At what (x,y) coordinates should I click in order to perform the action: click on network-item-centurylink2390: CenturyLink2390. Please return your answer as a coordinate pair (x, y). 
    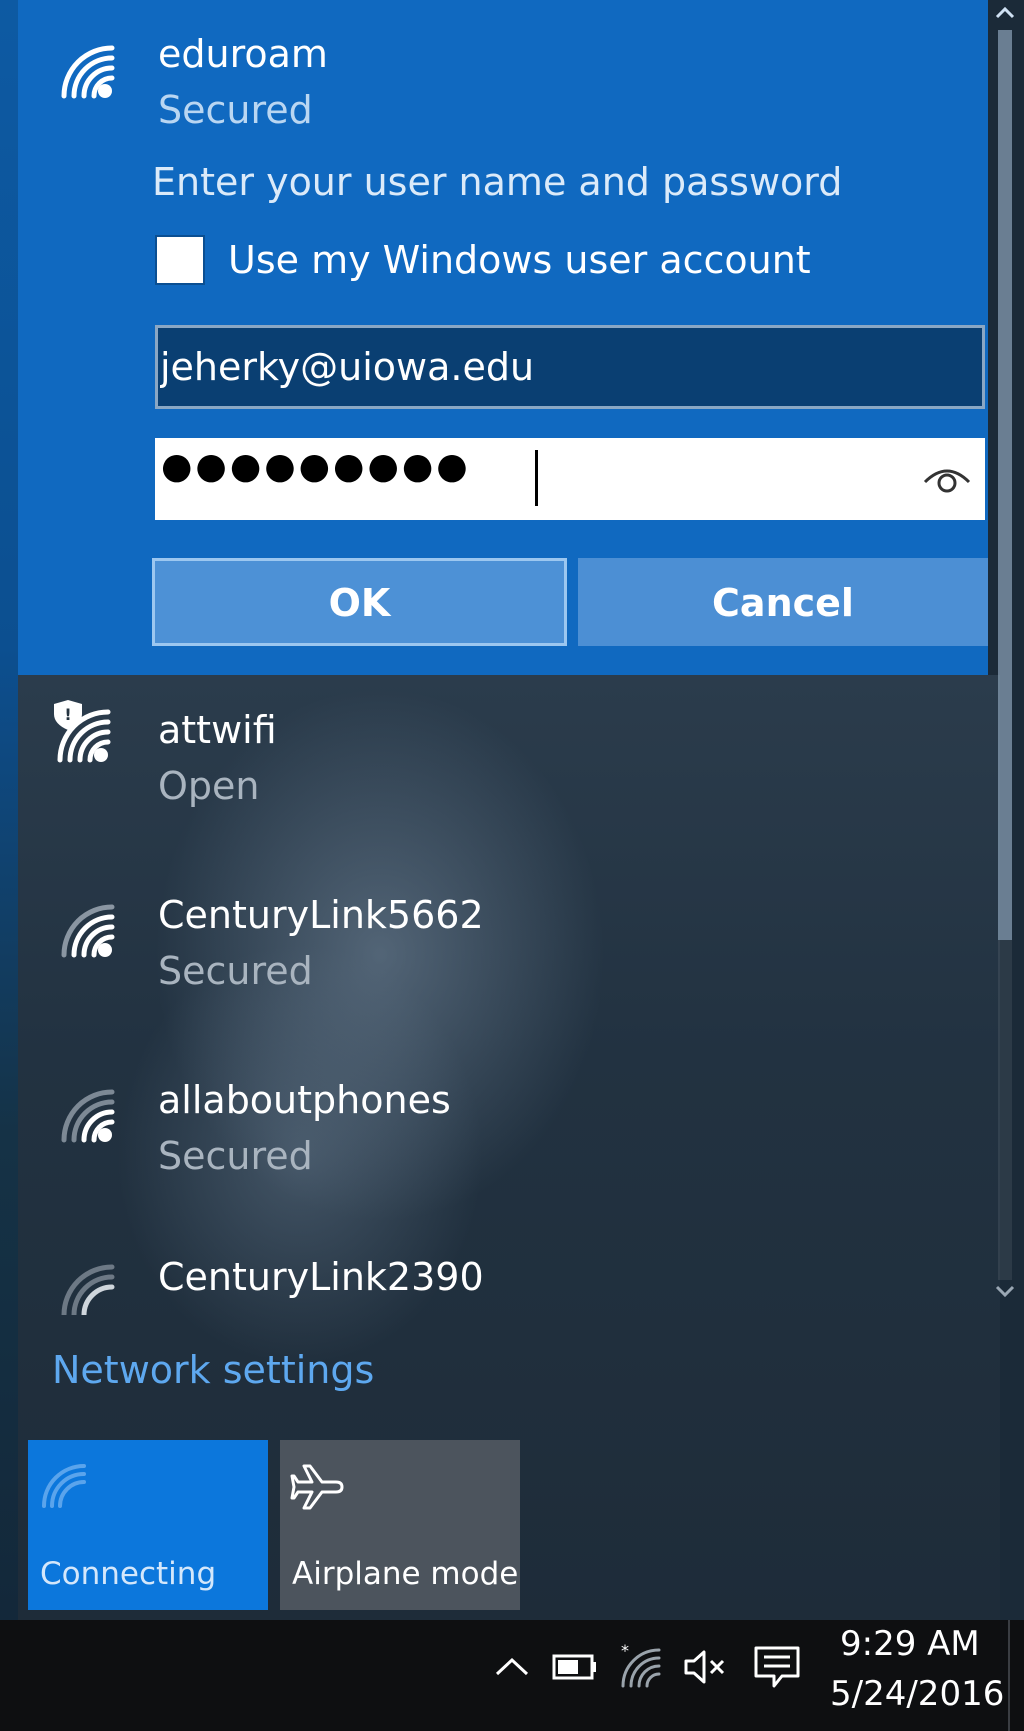
    Looking at the image, I should click on (498, 1280).